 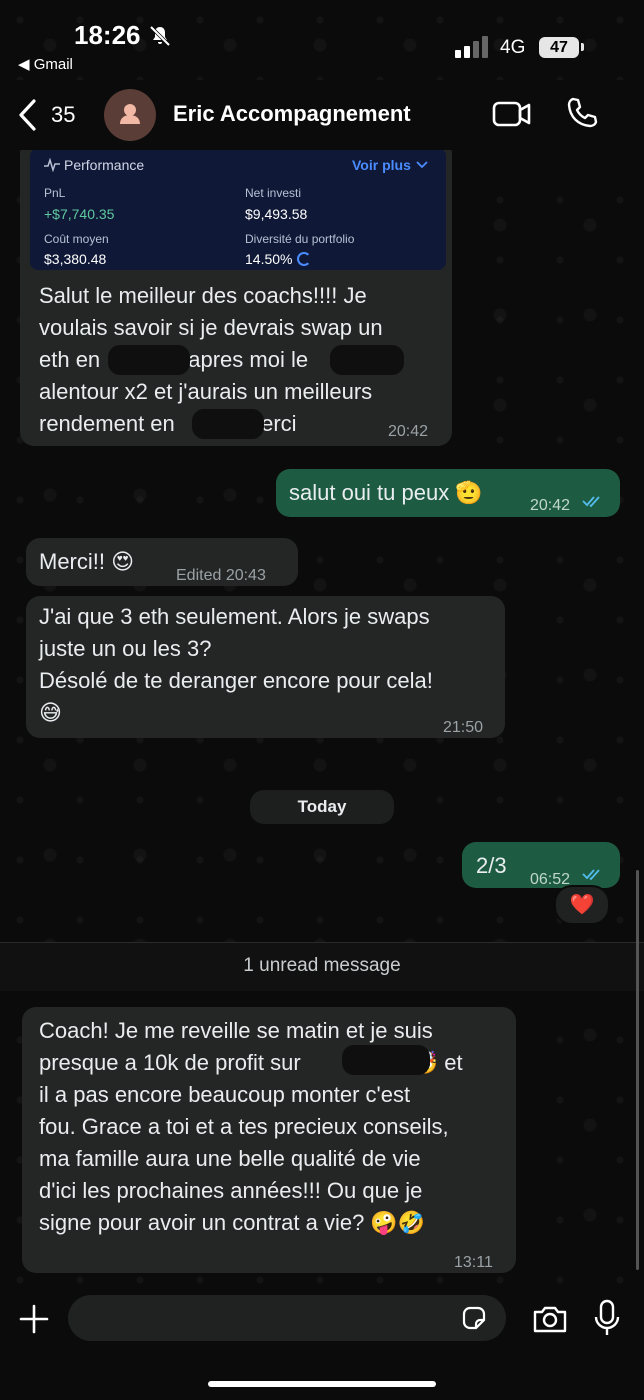 I want to click on message-time: 13:11, so click(x=473, y=1262).